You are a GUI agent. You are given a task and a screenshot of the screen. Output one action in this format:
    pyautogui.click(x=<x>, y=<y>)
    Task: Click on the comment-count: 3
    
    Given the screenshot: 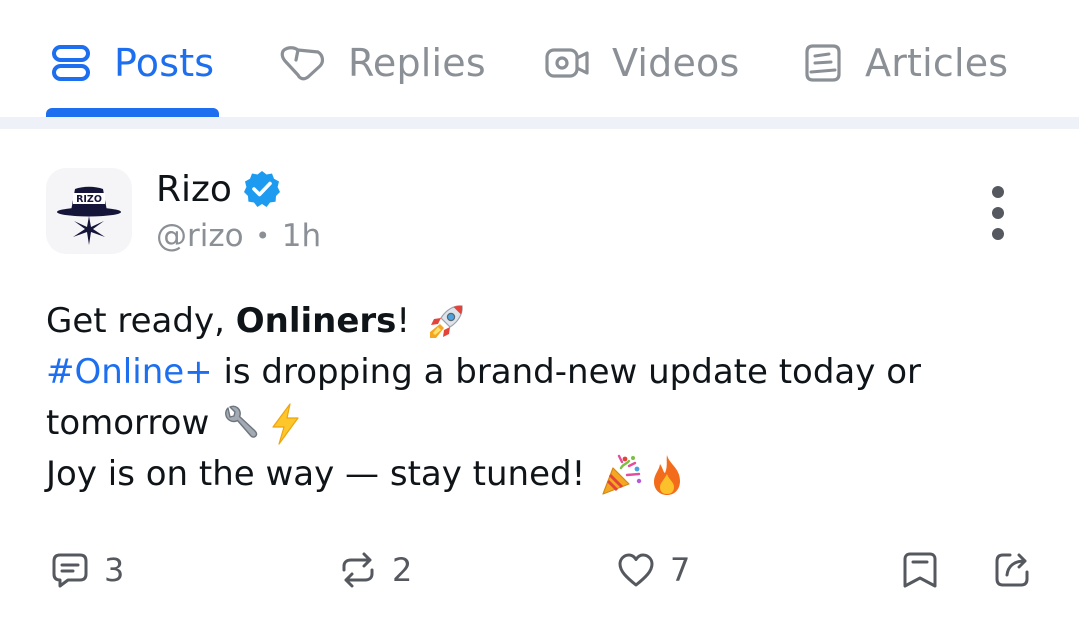 What is the action you would take?
    pyautogui.click(x=114, y=570)
    